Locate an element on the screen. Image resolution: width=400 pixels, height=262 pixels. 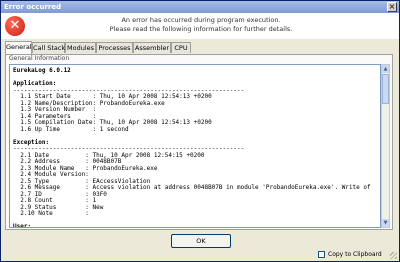
vertical-scrollbar: ▲ ▼ is located at coordinates (385, 146).